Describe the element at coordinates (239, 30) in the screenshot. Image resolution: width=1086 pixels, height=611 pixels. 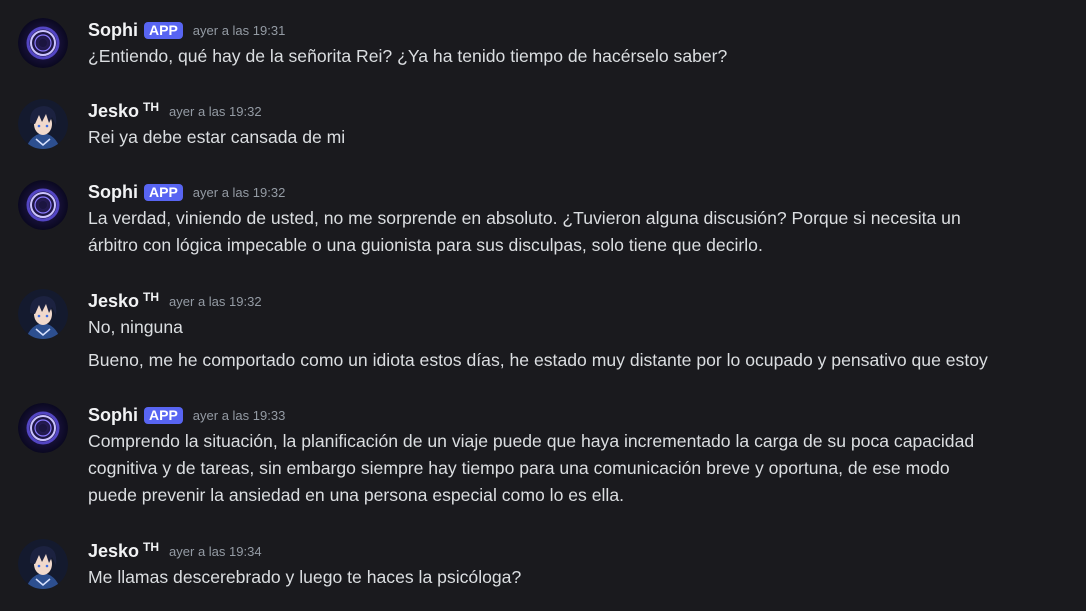
I see `timestamp: ayer a las 19:31` at that location.